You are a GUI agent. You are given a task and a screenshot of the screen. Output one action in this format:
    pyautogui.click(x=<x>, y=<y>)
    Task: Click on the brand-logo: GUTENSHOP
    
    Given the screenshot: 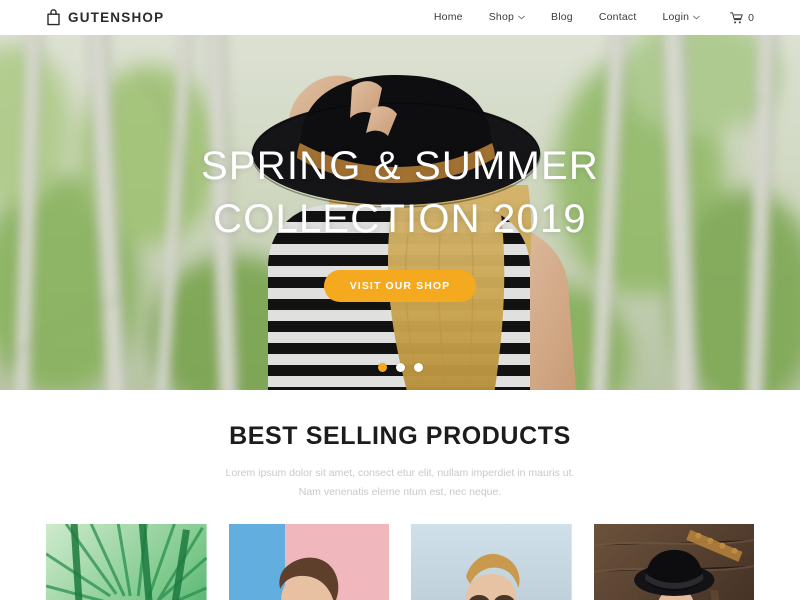 What is the action you would take?
    pyautogui.click(x=105, y=17)
    